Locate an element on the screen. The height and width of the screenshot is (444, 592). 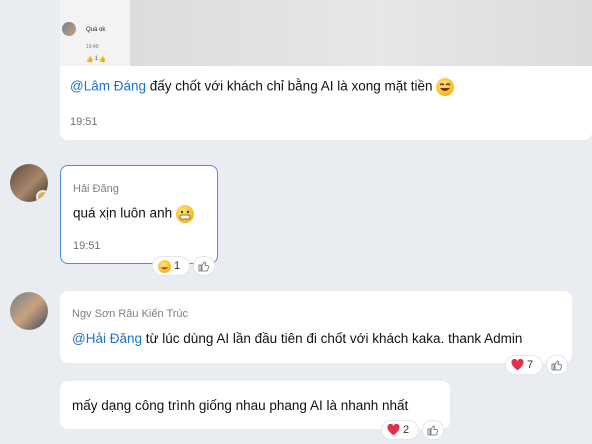
message-body: quá xịn luôn anh is located at coordinates (123, 213).